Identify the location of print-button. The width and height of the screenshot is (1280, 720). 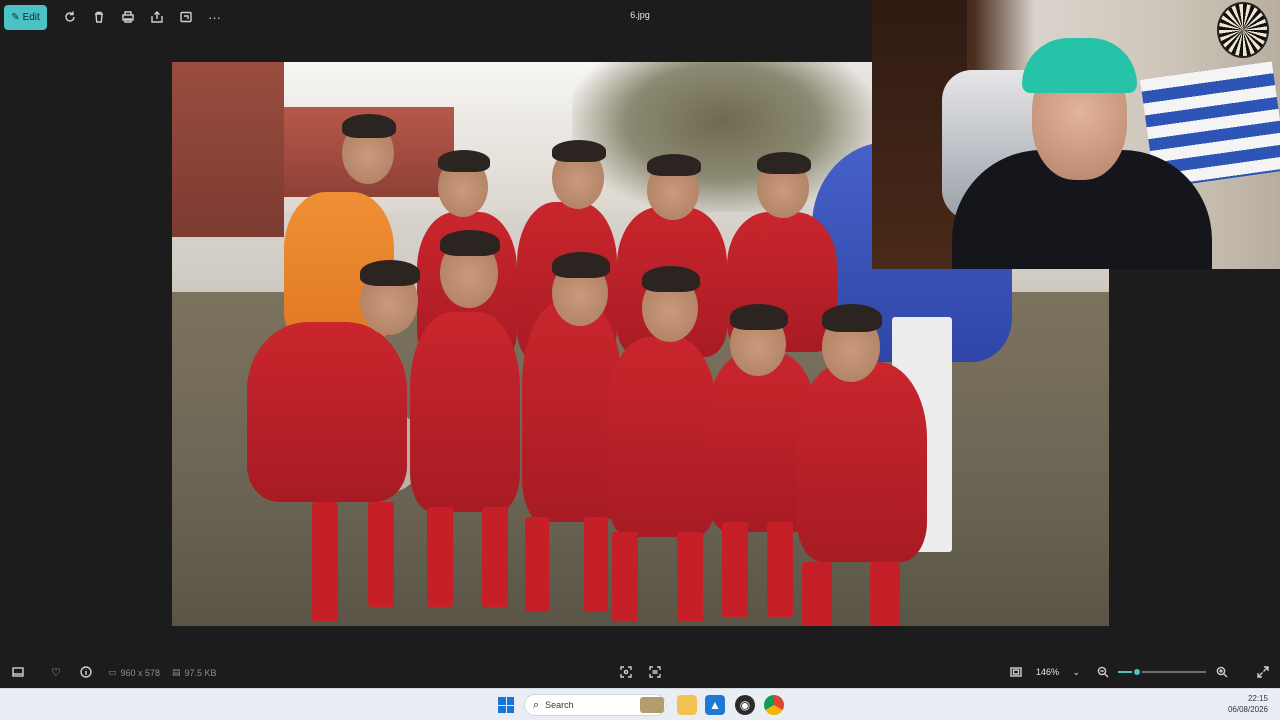
(127, 17).